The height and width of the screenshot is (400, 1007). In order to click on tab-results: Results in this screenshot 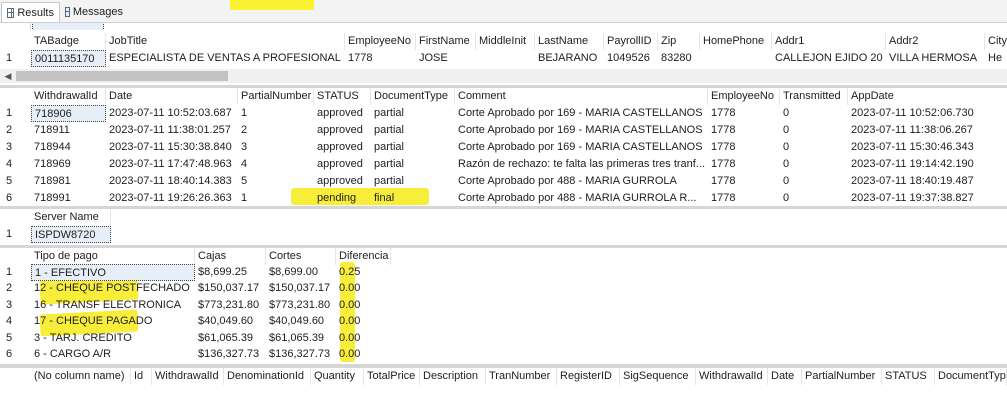, I will do `click(30, 12)`.